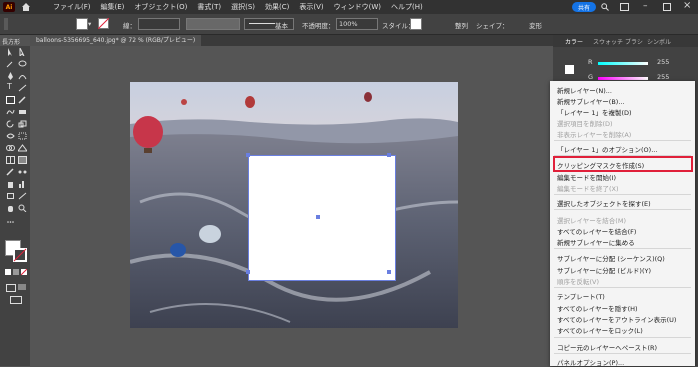  I want to click on edit-toolbar-icon, so click(10, 222).